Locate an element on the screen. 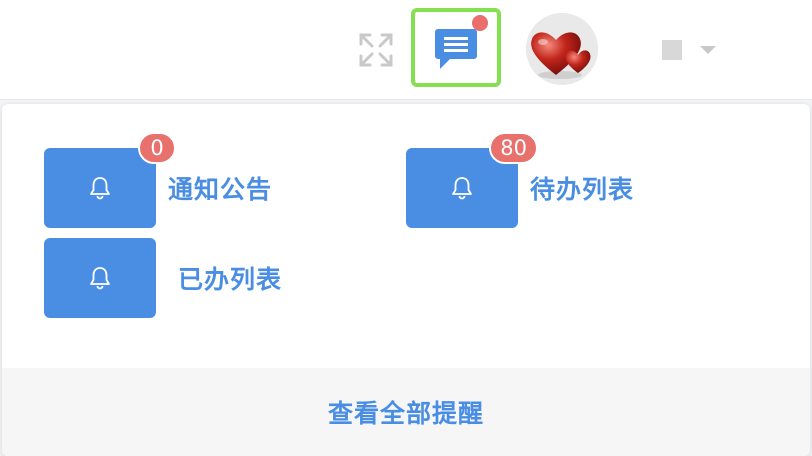  view-all-label: 查看全部提醒 is located at coordinates (406, 412).